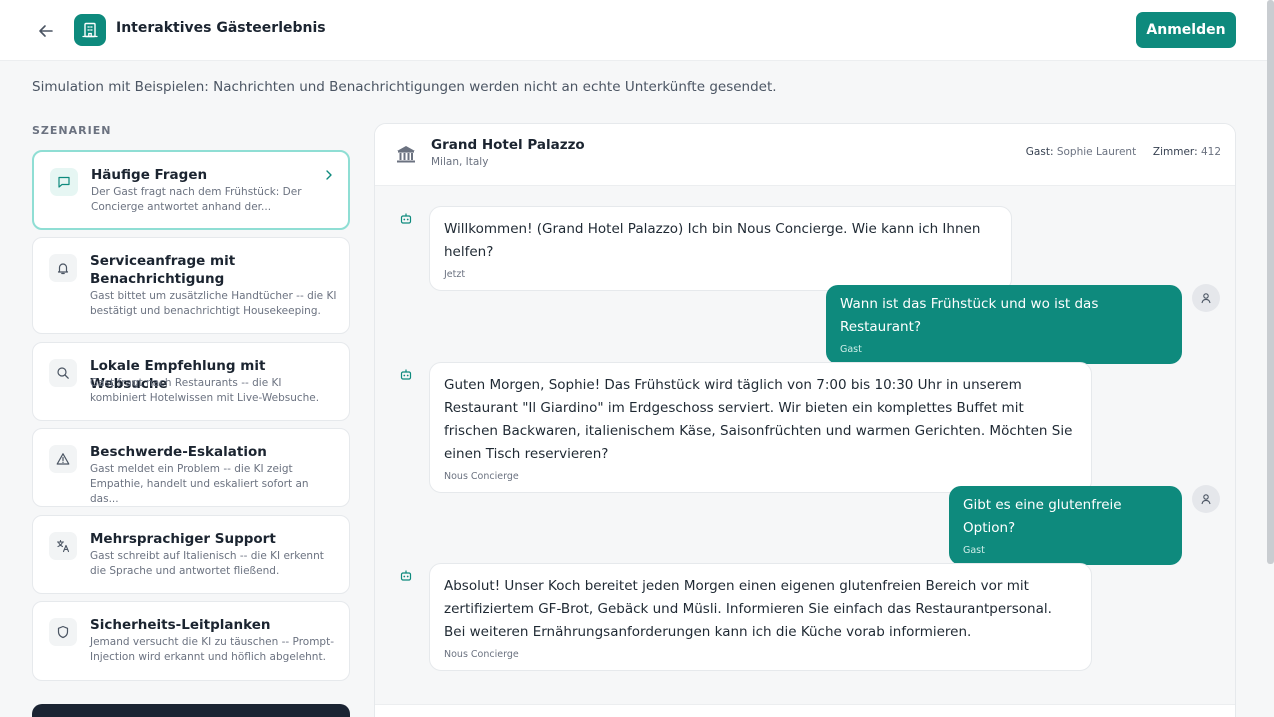  I want to click on guest-label: Gast:, so click(1039, 152).